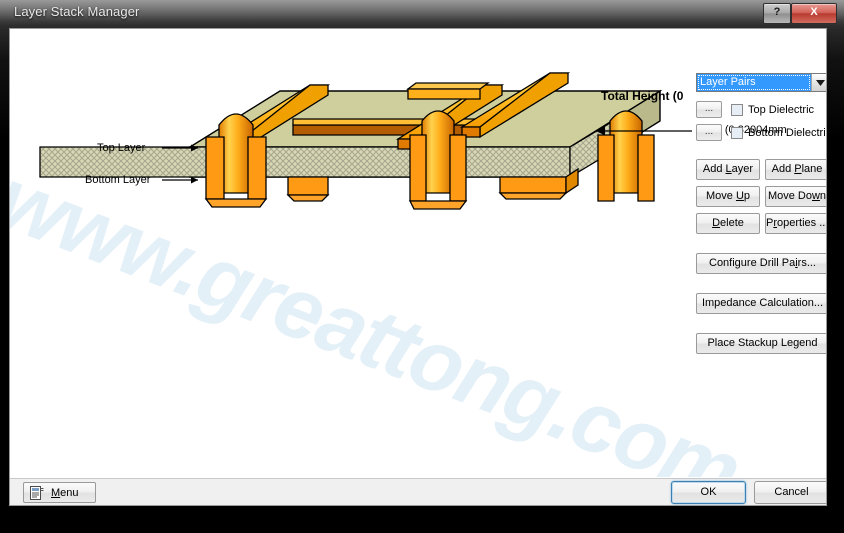  I want to click on add-plane-label: Add Plane, so click(797, 169).